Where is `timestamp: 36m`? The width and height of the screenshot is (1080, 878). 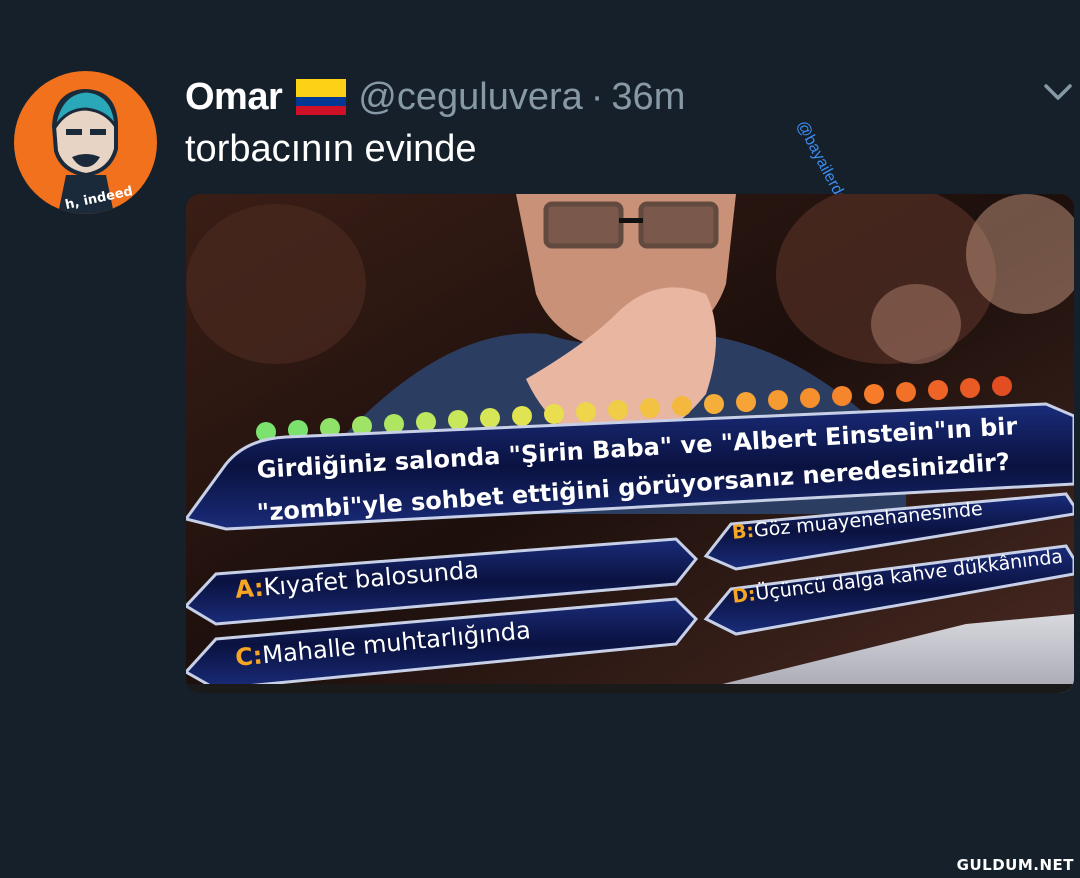 timestamp: 36m is located at coordinates (648, 97).